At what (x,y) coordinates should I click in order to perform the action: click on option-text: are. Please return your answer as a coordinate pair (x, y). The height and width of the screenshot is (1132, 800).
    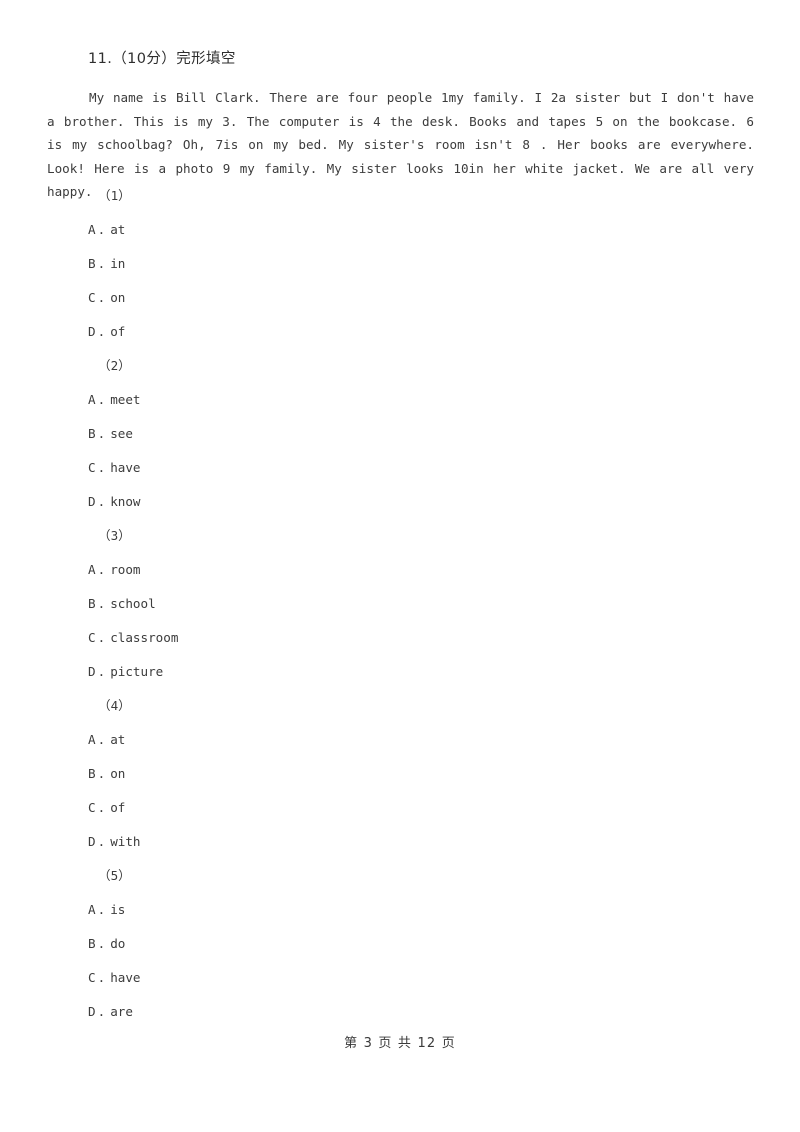
    Looking at the image, I should click on (121, 1011).